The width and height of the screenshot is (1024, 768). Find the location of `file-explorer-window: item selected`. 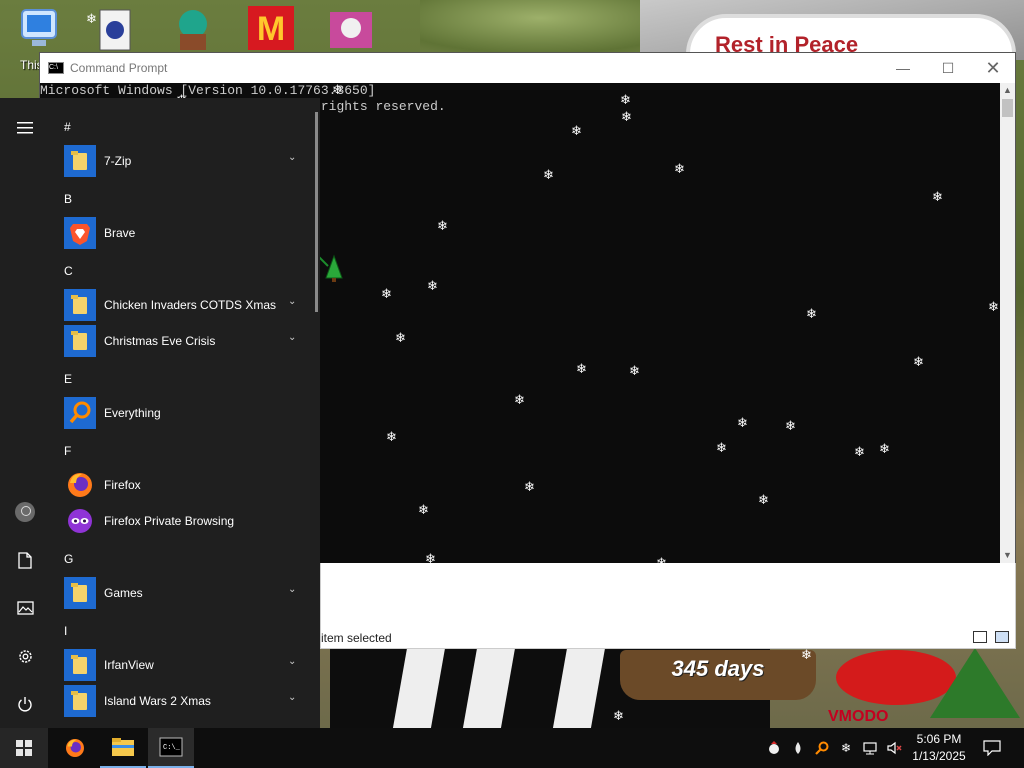

file-explorer-window: item selected is located at coordinates (668, 605).